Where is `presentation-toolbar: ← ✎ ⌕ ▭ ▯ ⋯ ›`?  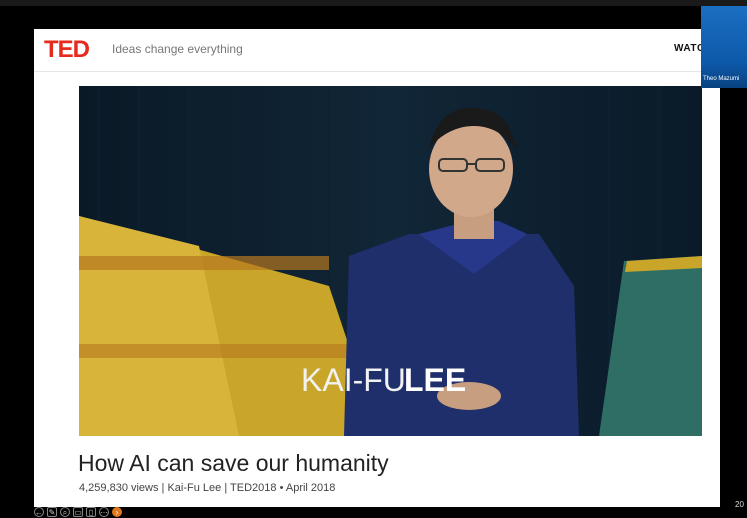 presentation-toolbar: ← ✎ ⌕ ▭ ▯ ⋯ › is located at coordinates (78, 512).